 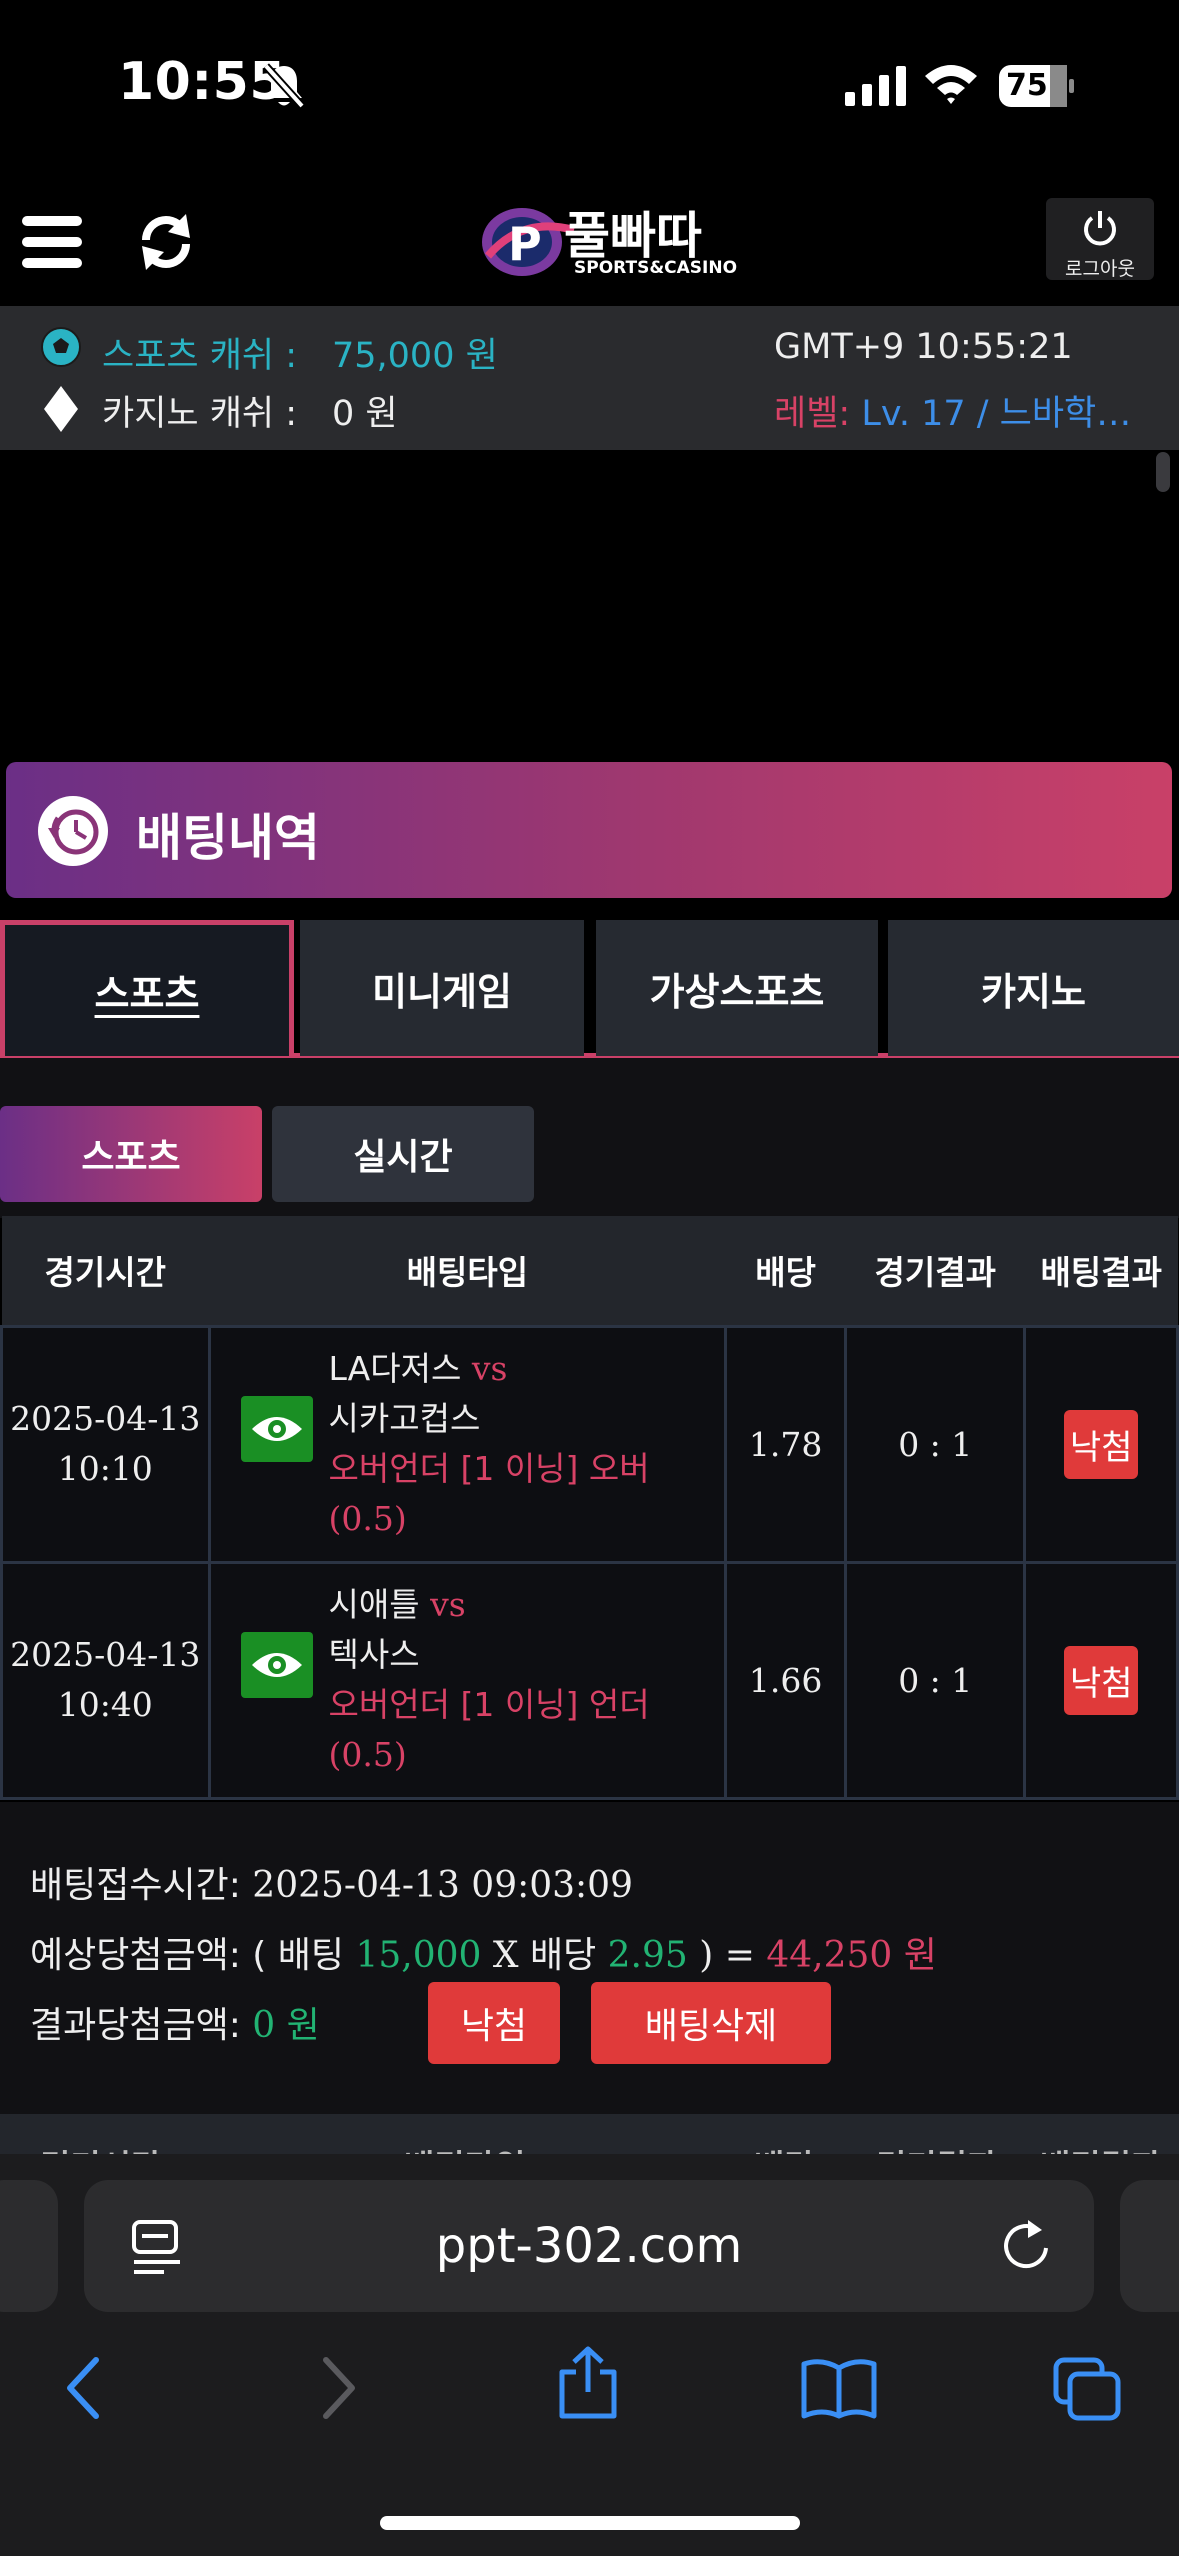 I want to click on soccer-ball-icon, so click(x=61, y=347).